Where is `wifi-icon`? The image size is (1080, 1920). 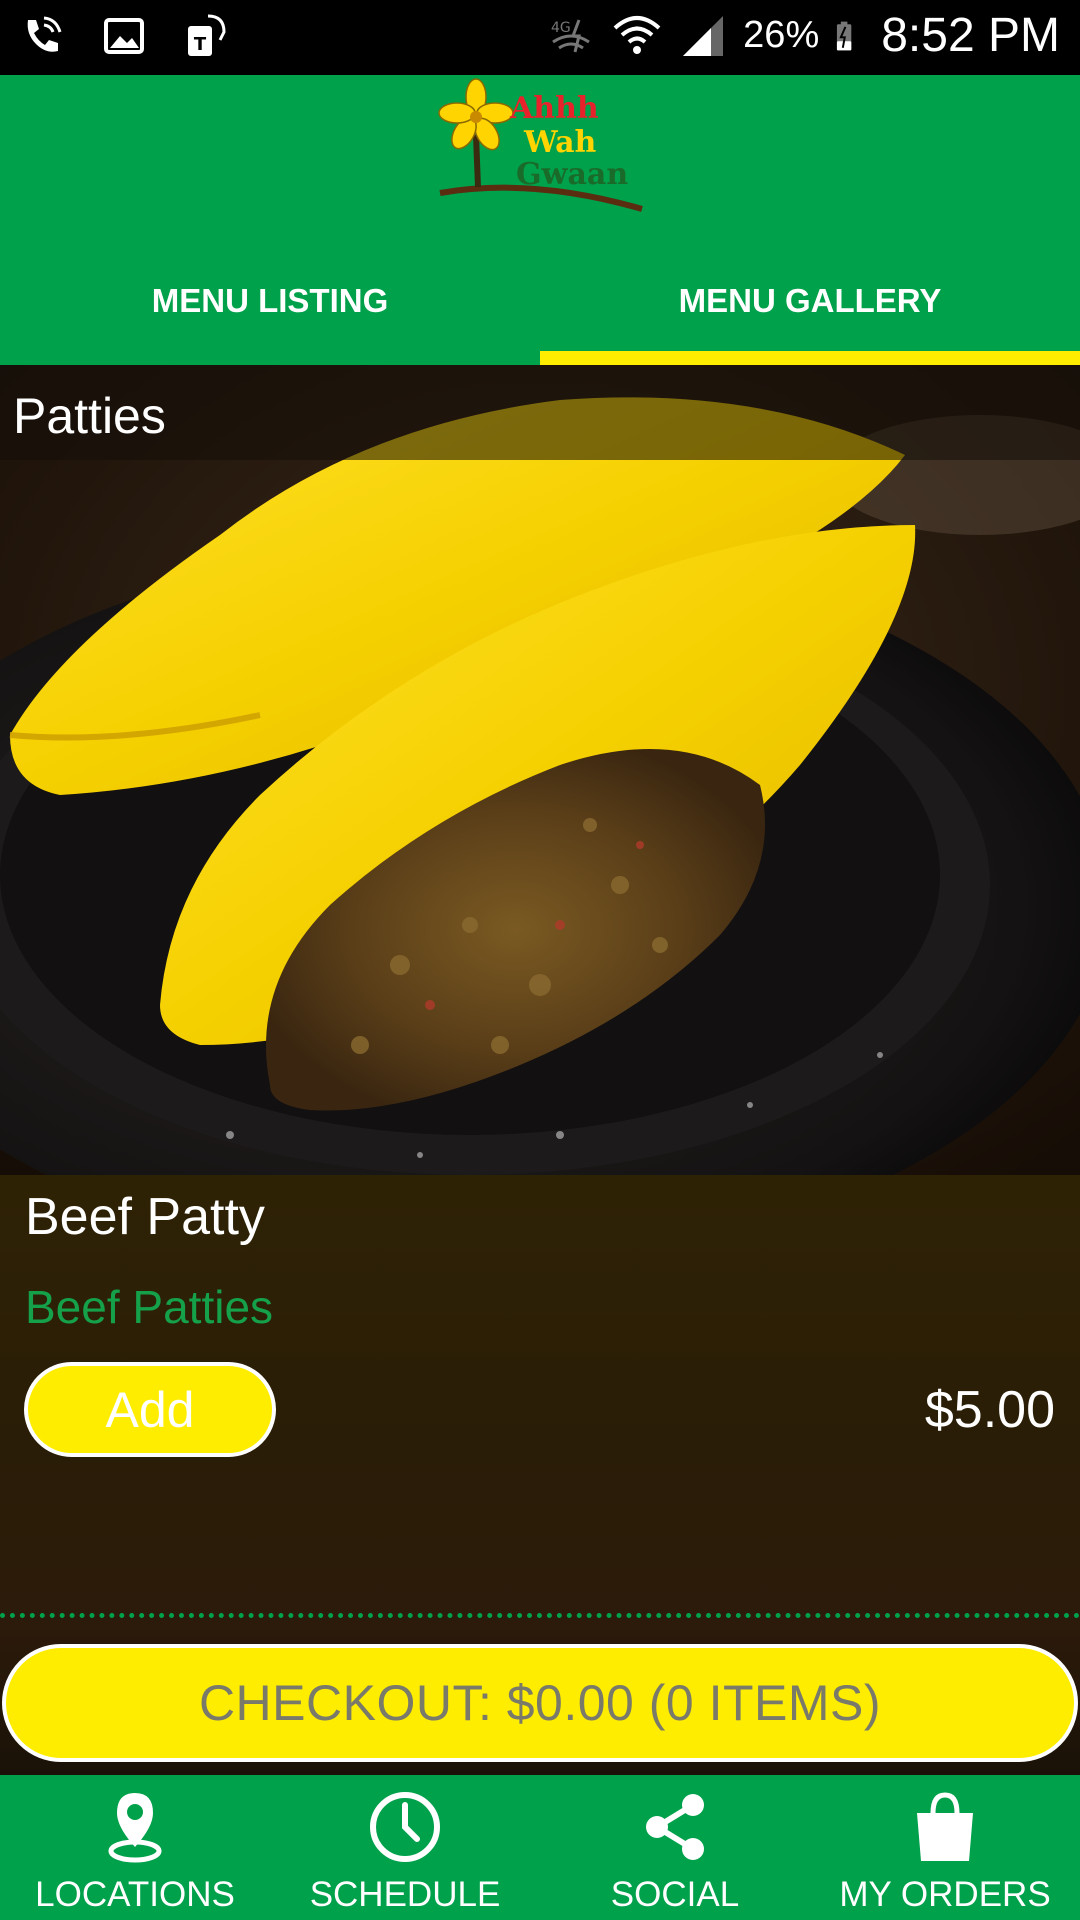
wifi-icon is located at coordinates (637, 34).